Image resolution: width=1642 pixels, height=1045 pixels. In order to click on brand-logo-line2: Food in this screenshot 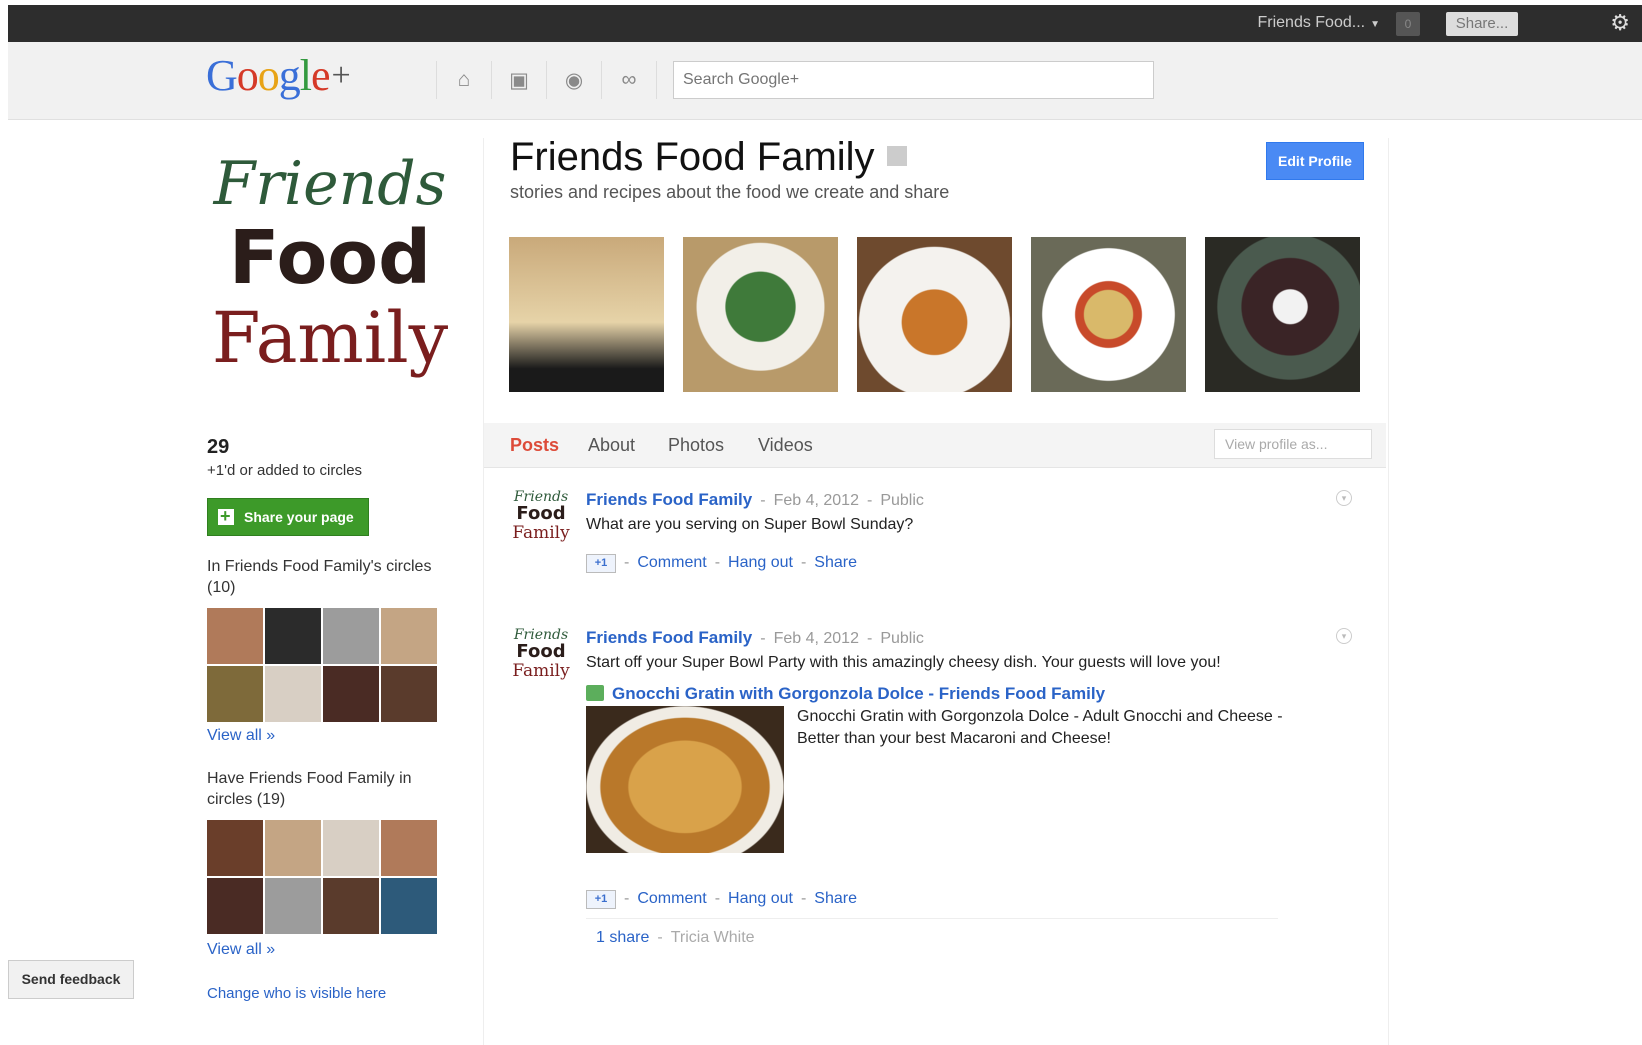, I will do `click(330, 258)`.